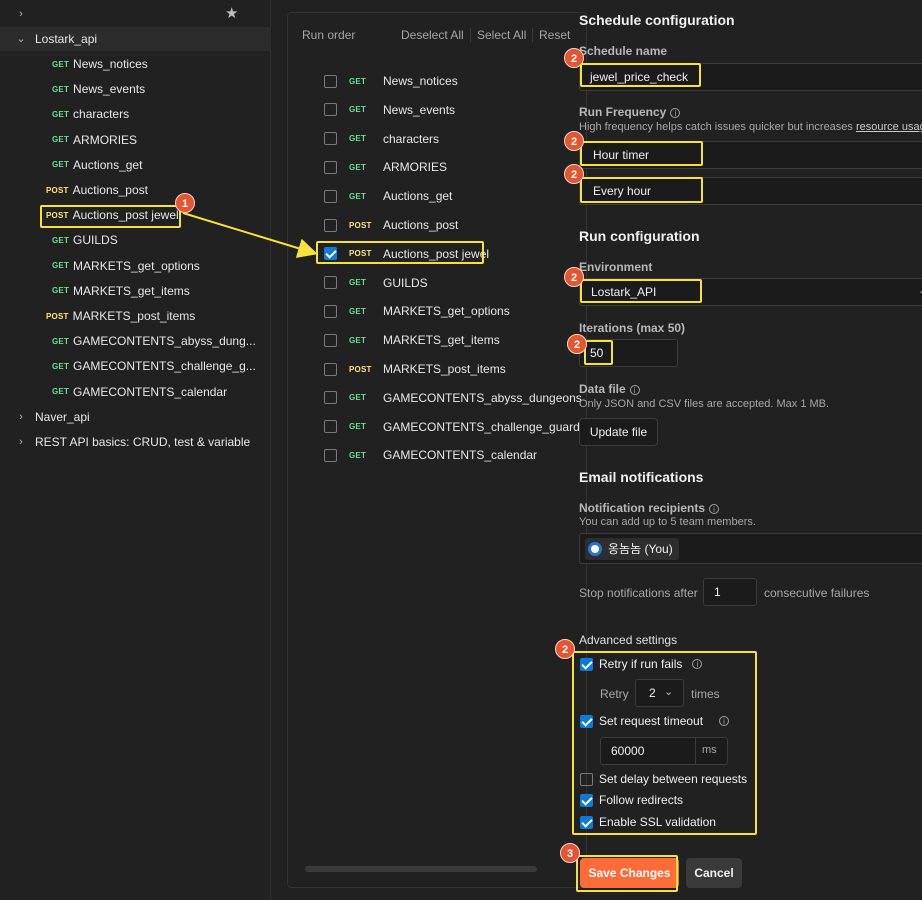  Describe the element at coordinates (586, 779) in the screenshot. I see `delay-checkbox` at that location.